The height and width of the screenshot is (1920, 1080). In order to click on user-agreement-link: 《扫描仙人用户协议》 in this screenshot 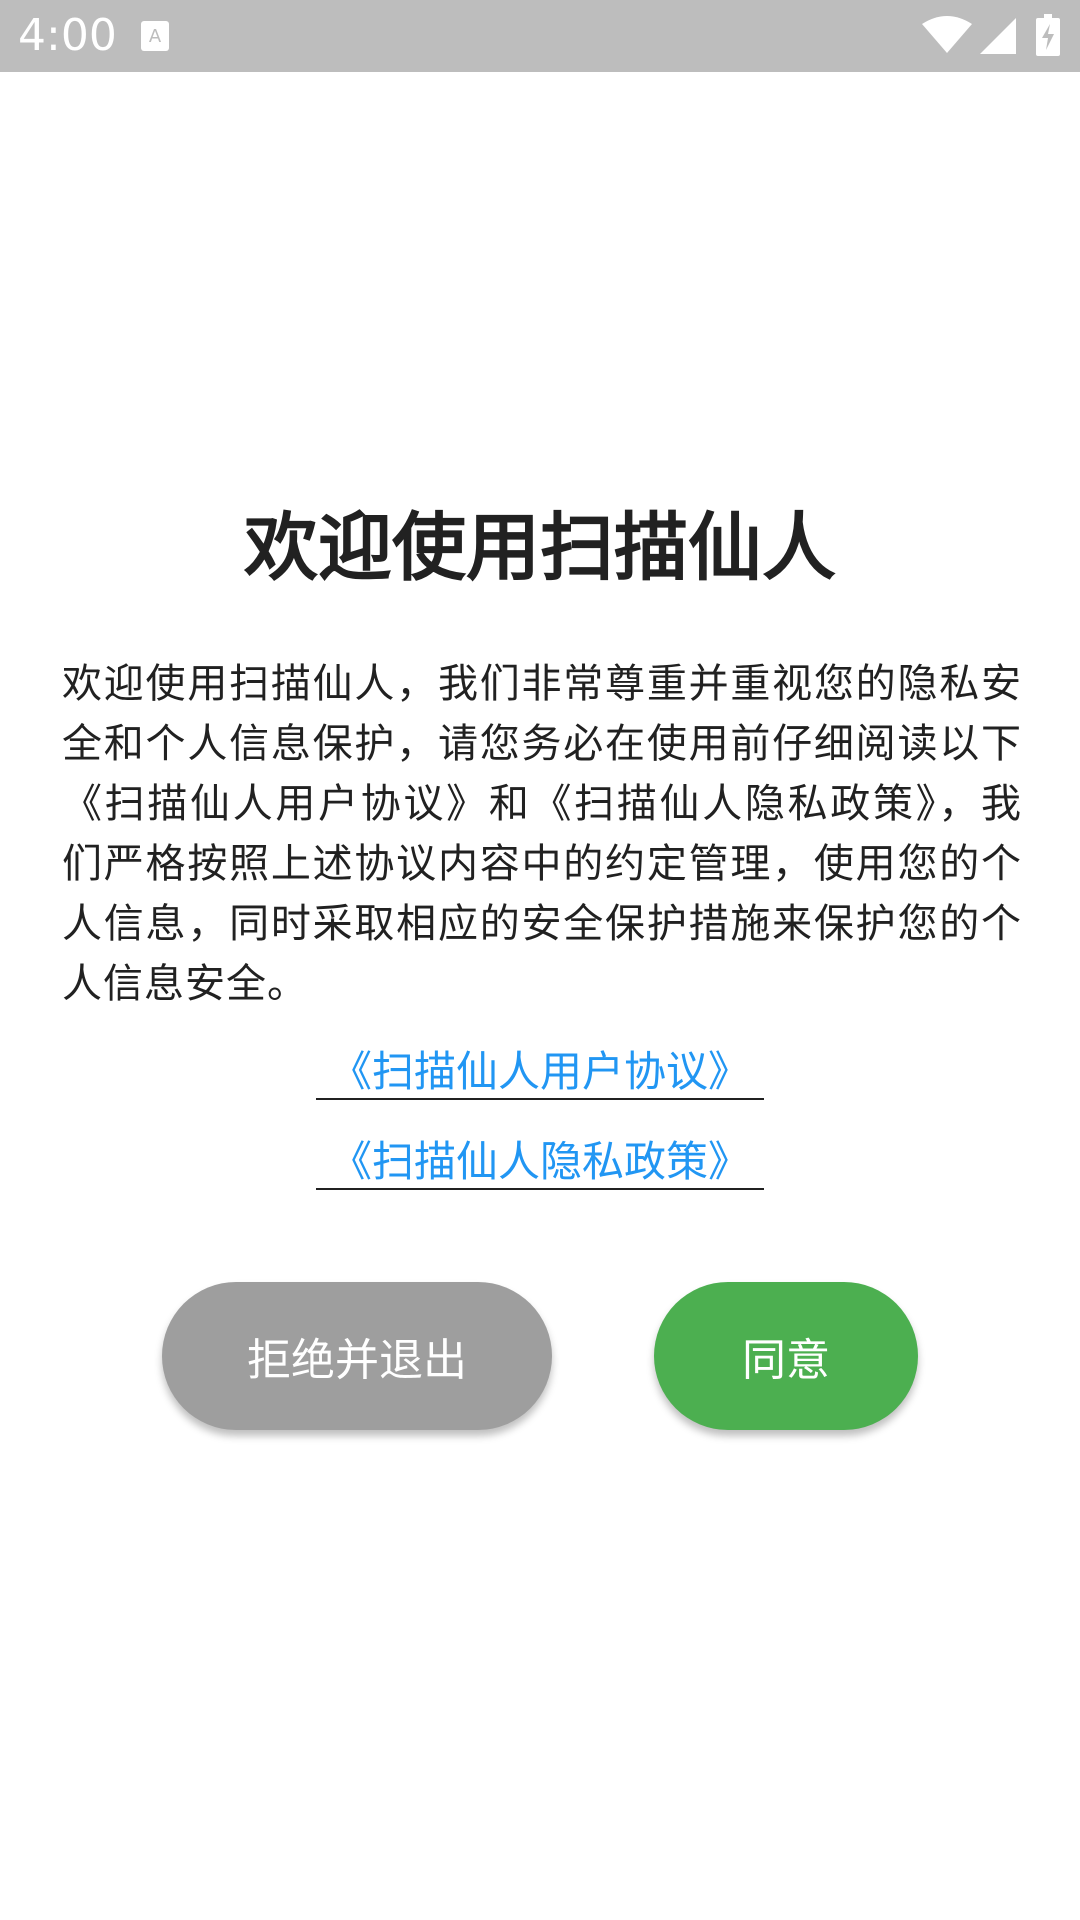, I will do `click(539, 1073)`.